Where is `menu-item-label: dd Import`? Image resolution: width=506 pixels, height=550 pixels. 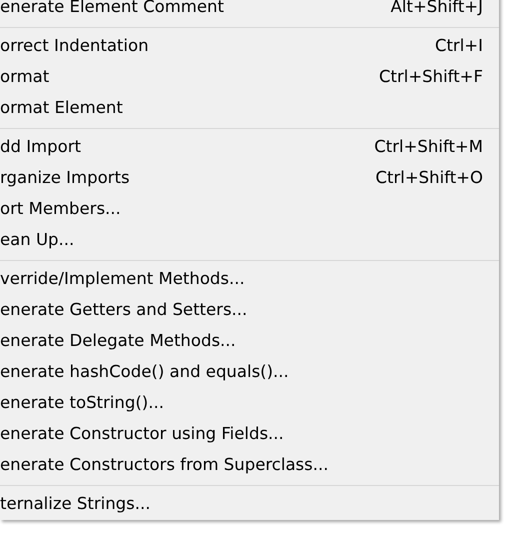 menu-item-label: dd Import is located at coordinates (40, 147).